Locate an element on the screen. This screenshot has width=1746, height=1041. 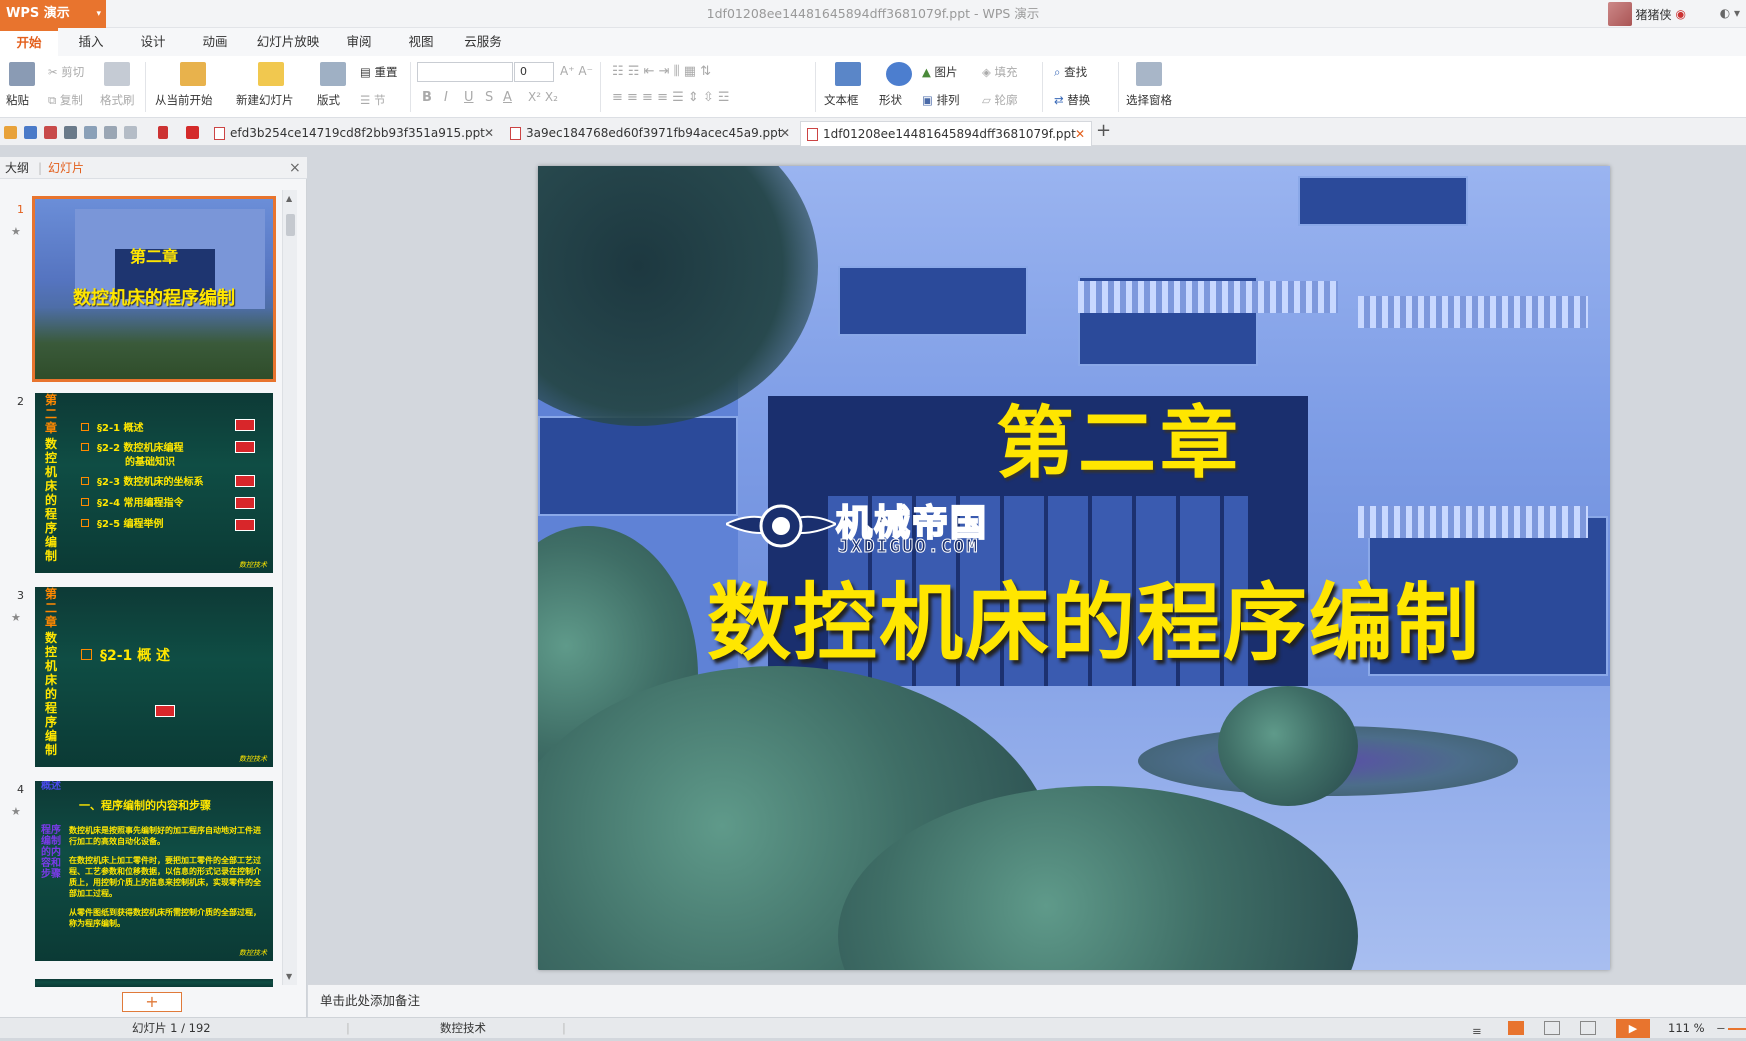
arrange-button: ▣ 排列 is located at coordinates (941, 100).